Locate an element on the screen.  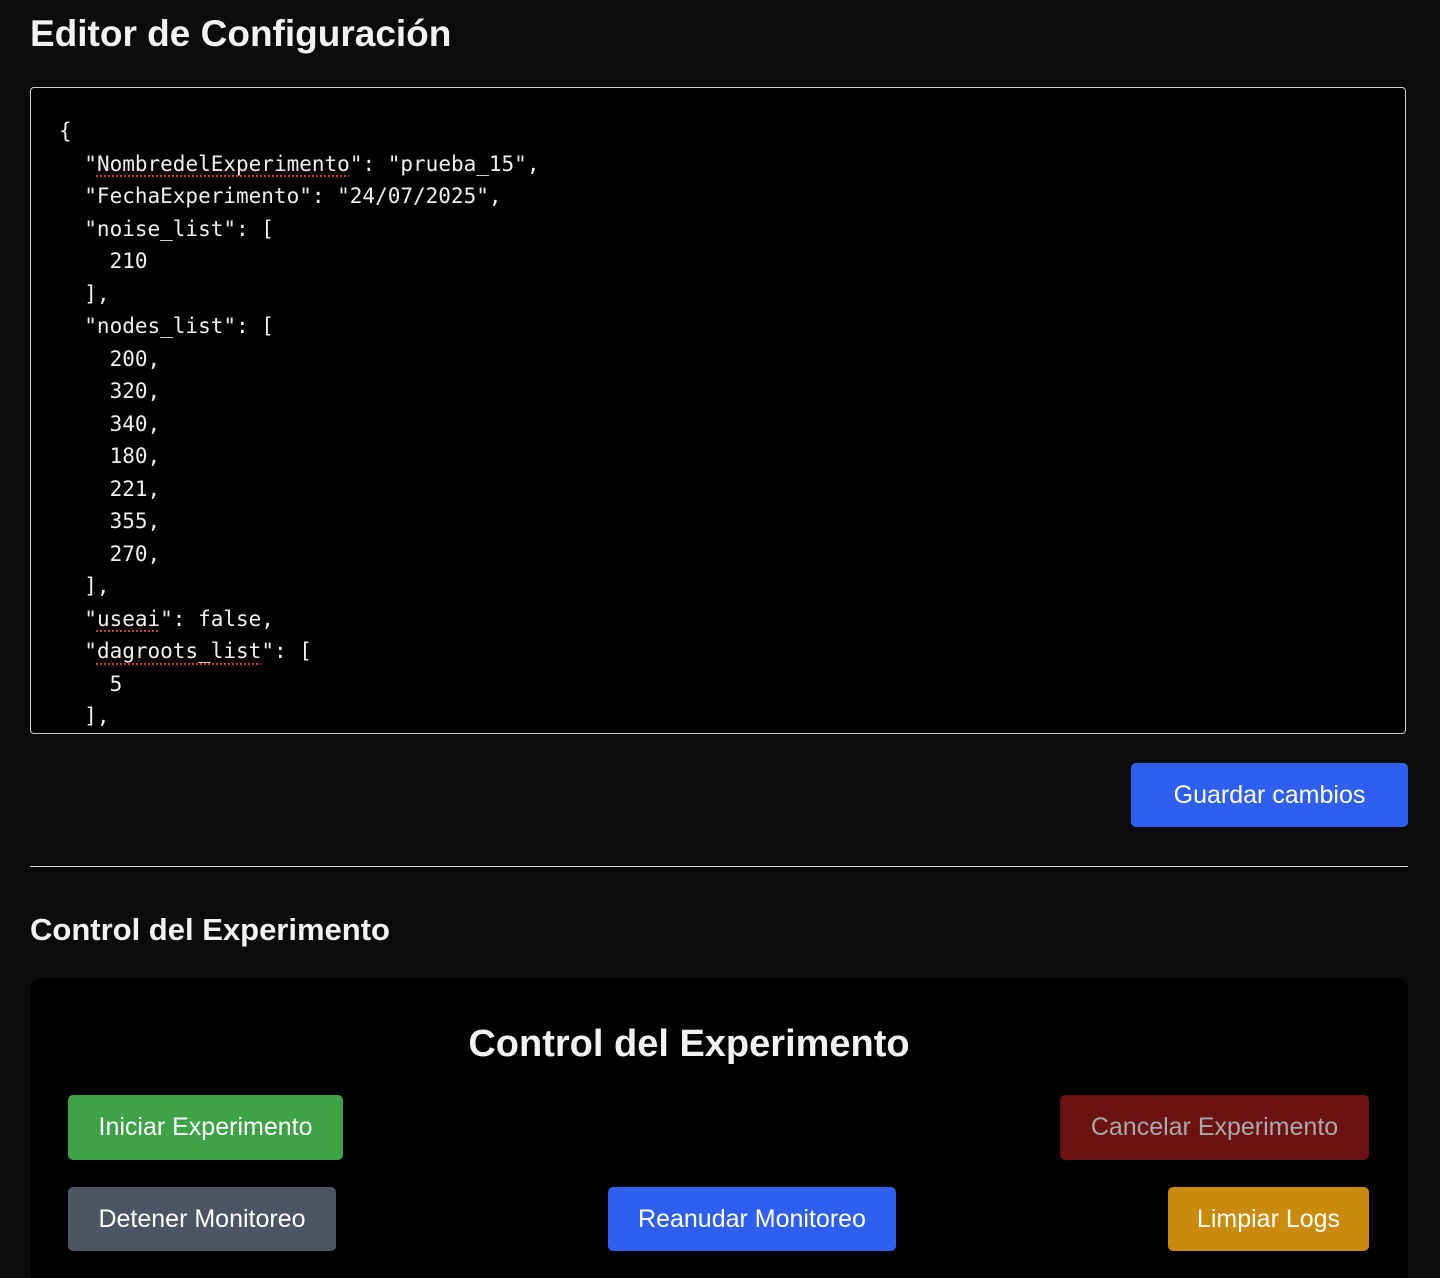
save-changes-button: Guardar cambios is located at coordinates (1269, 795).